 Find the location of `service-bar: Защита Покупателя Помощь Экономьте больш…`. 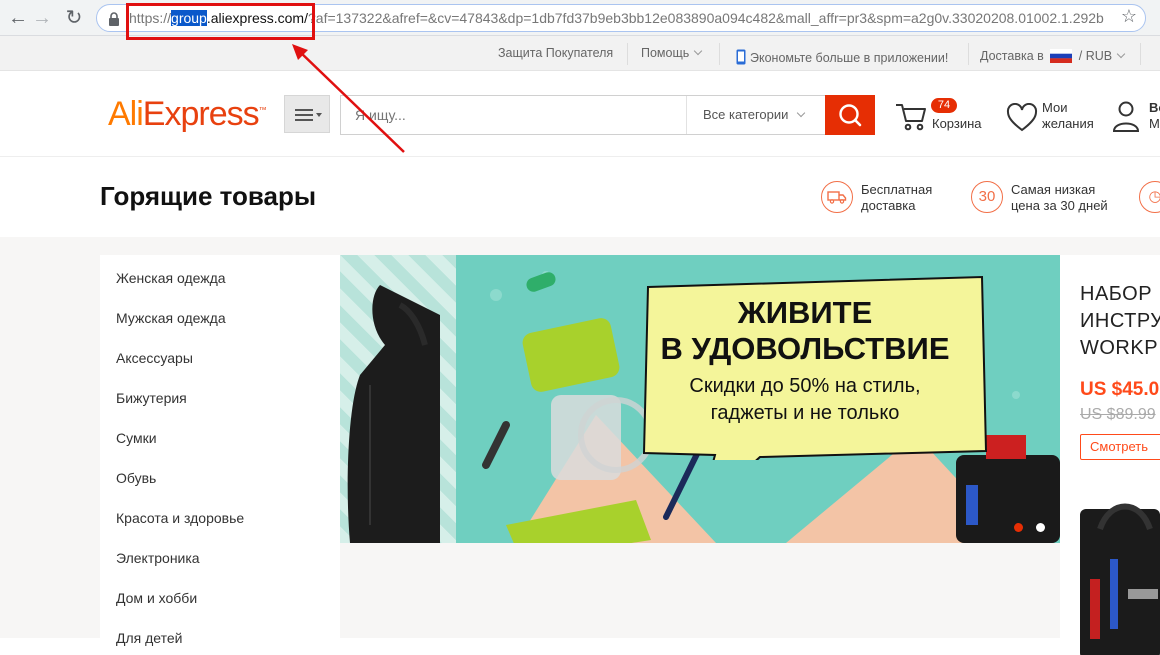

service-bar: Защита Покупателя Помощь Экономьте больш… is located at coordinates (580, 53).